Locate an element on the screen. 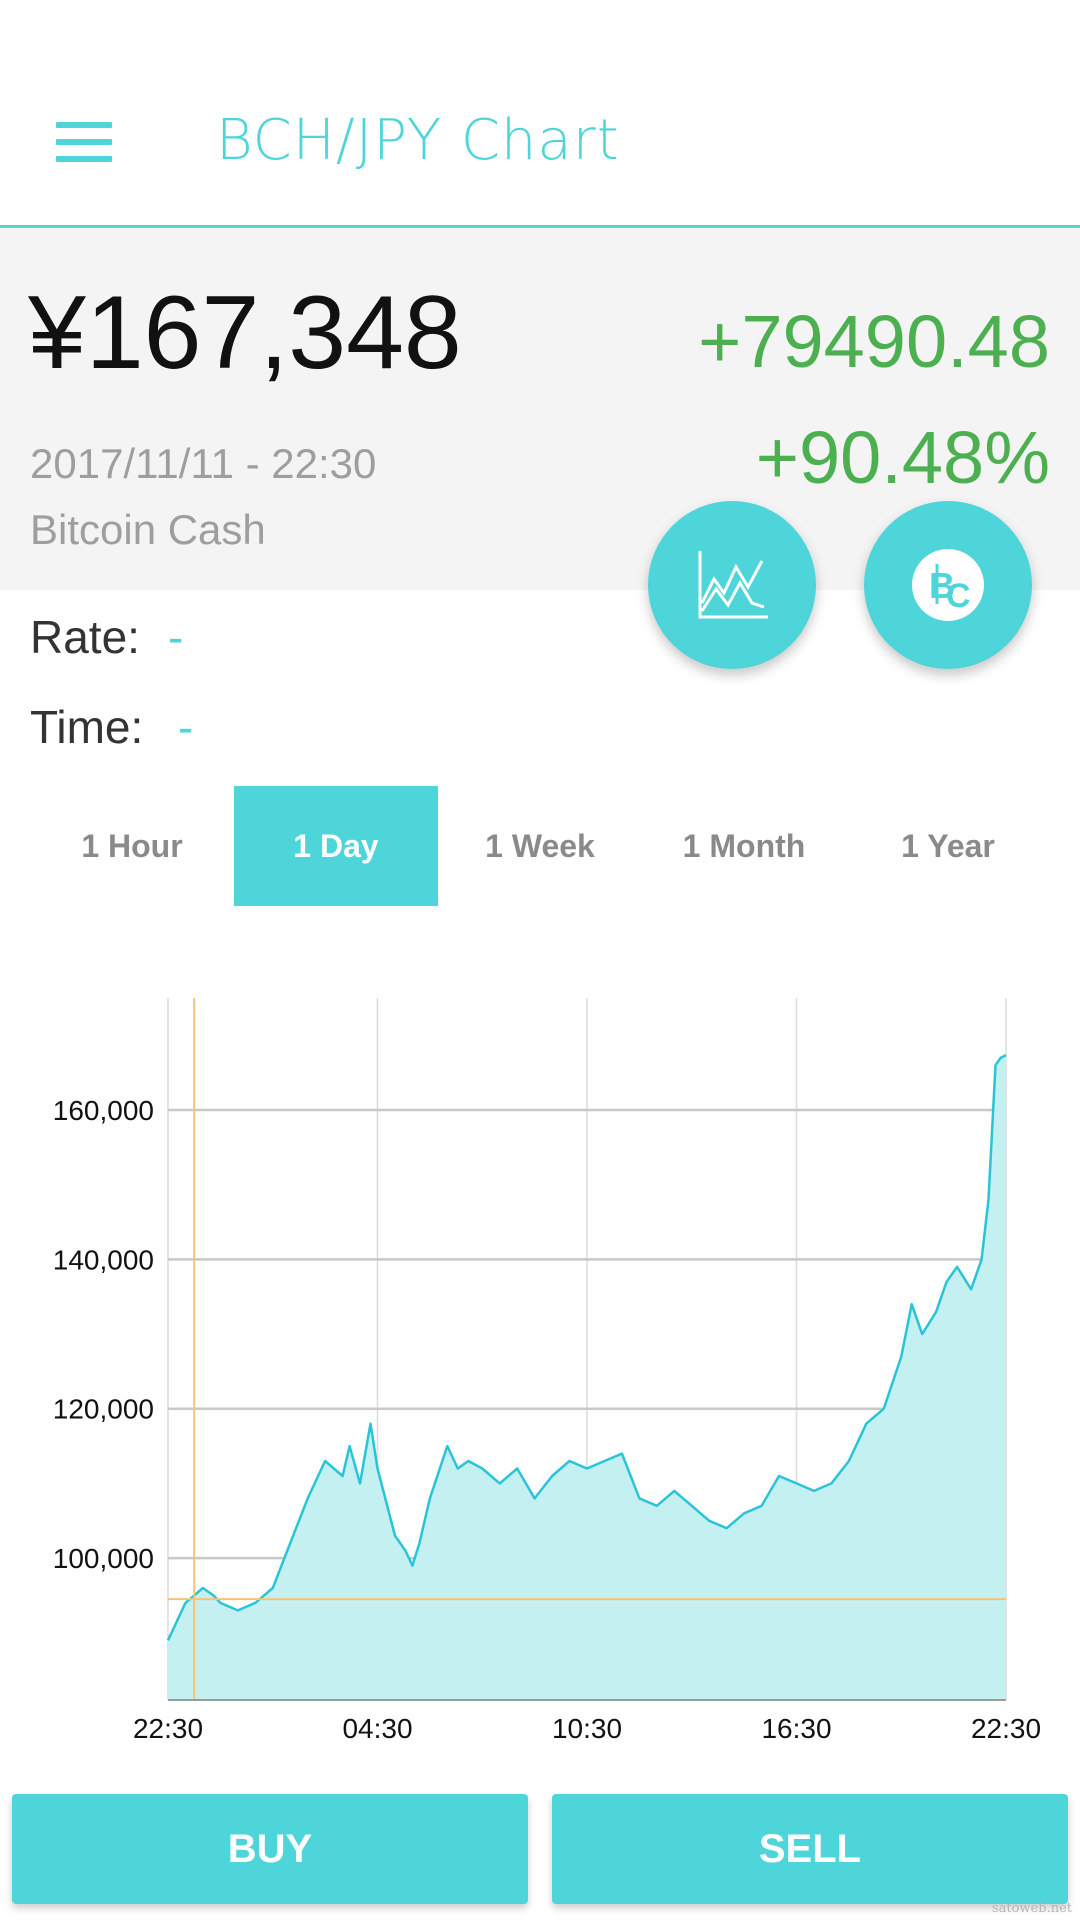  y-tick-label: 120,000 is located at coordinates (103, 1409).